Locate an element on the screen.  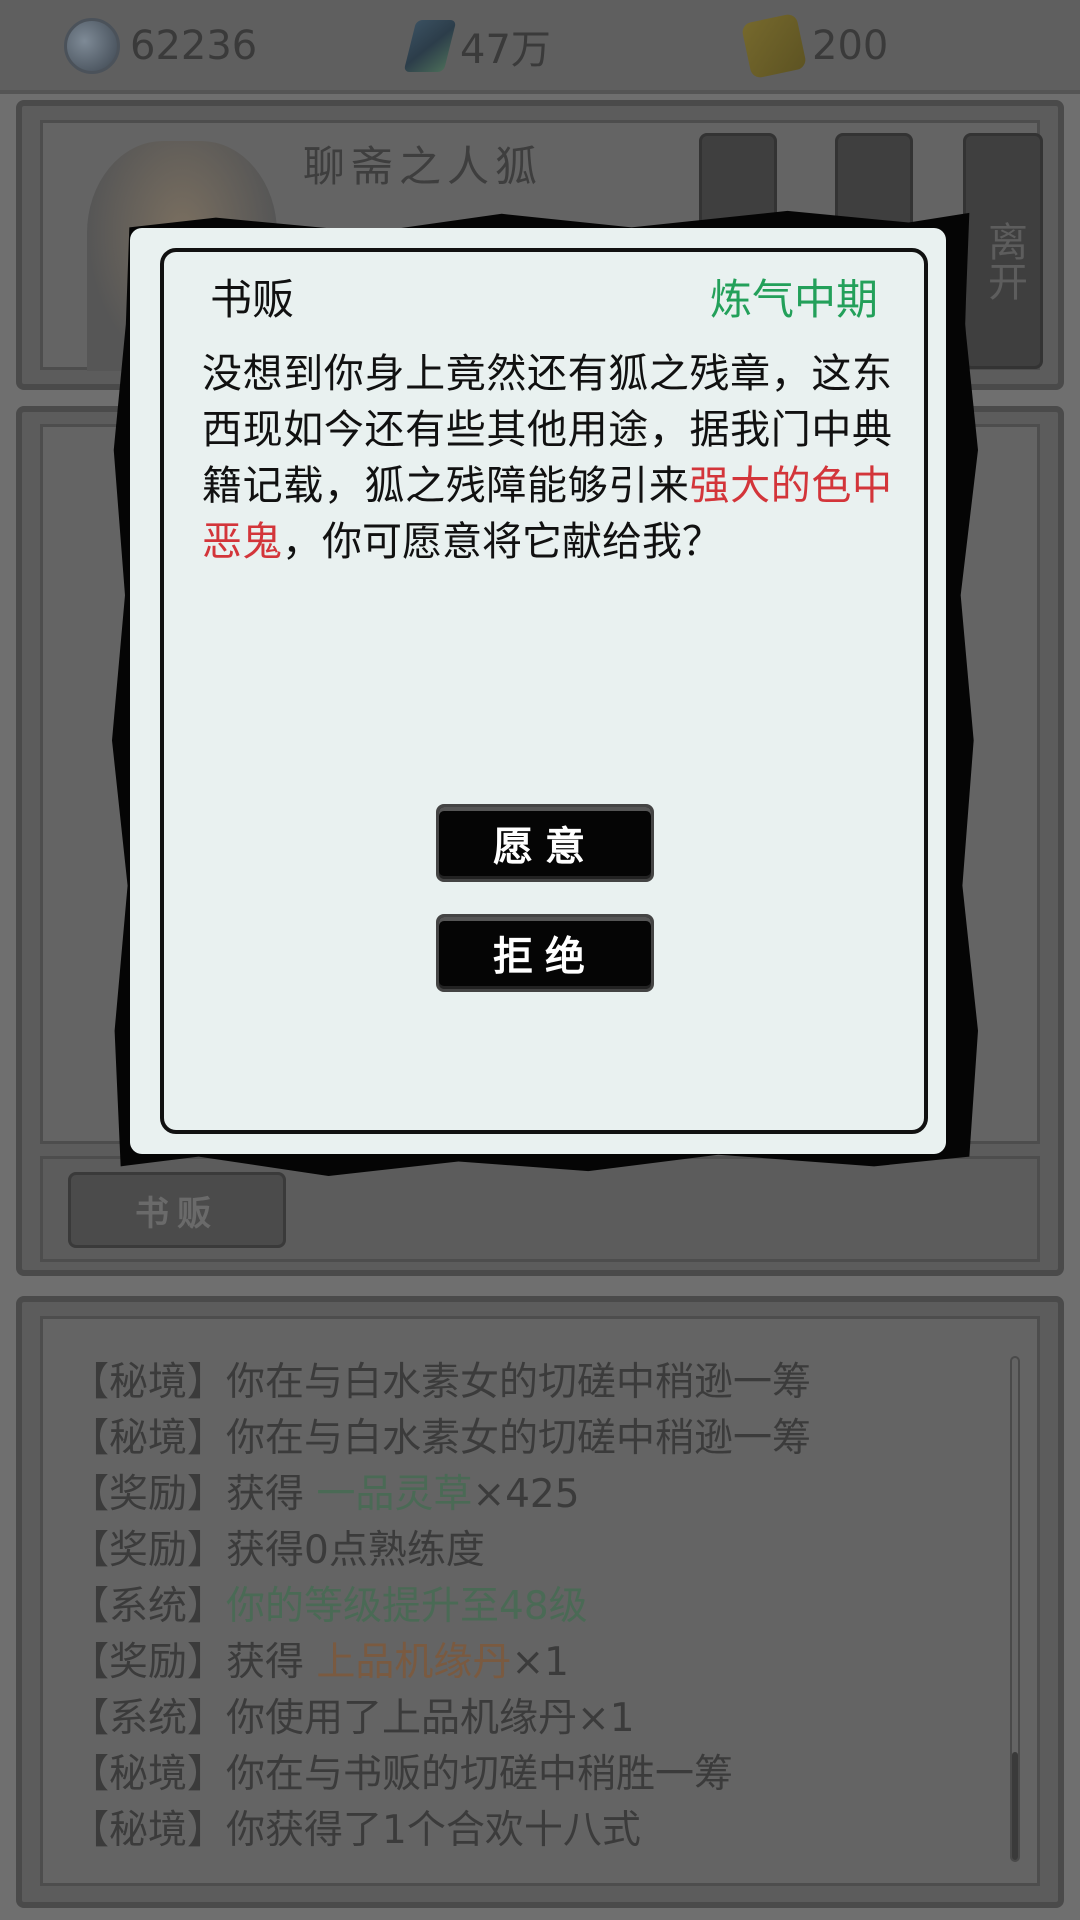
taiji-icon is located at coordinates (92, 46).